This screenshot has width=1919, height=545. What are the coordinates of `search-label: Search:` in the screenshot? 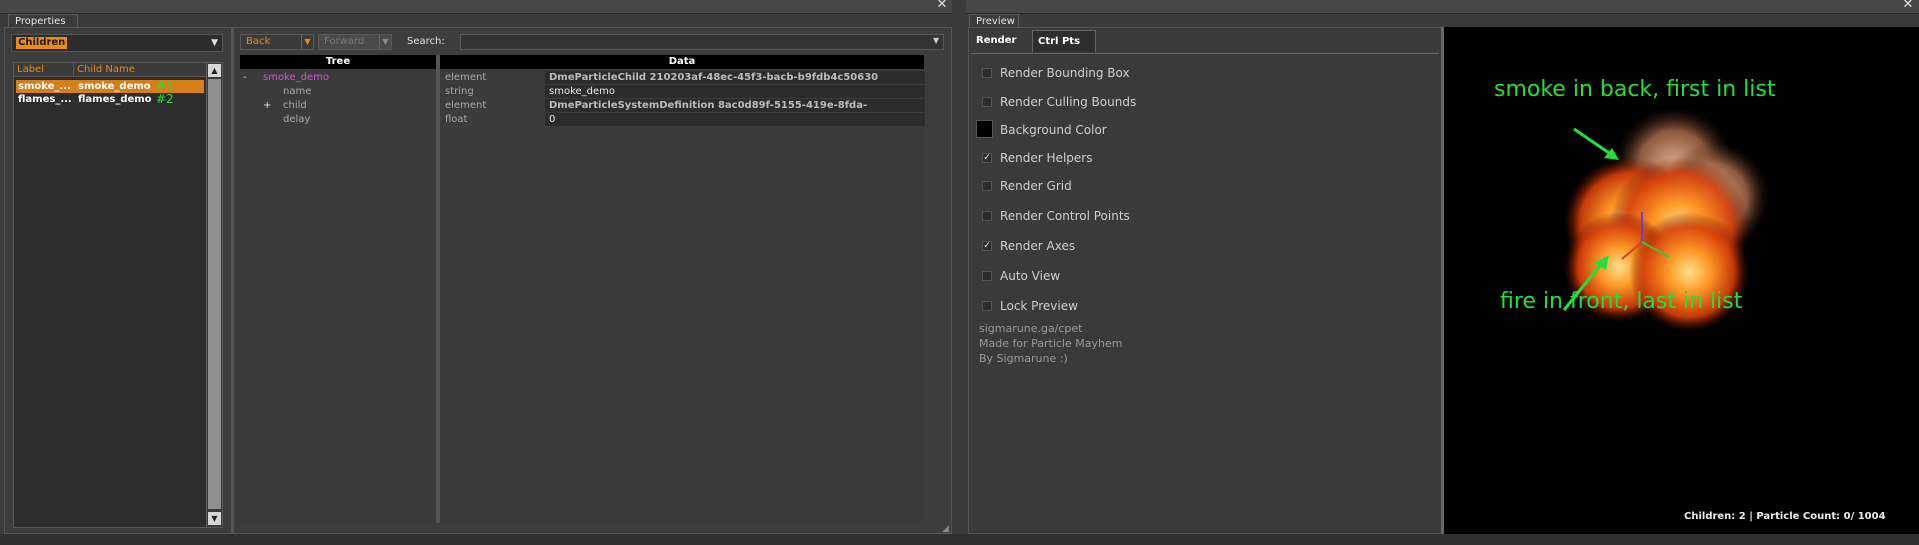 It's located at (426, 41).